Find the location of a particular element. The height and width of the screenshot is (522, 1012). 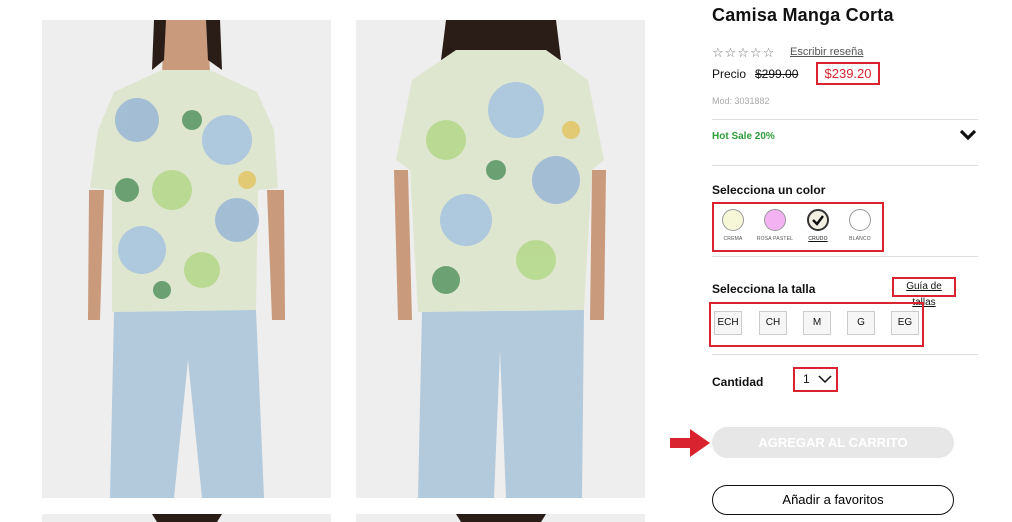

add-to-cart-button: AGREGAR AL CARRITO is located at coordinates (833, 442).